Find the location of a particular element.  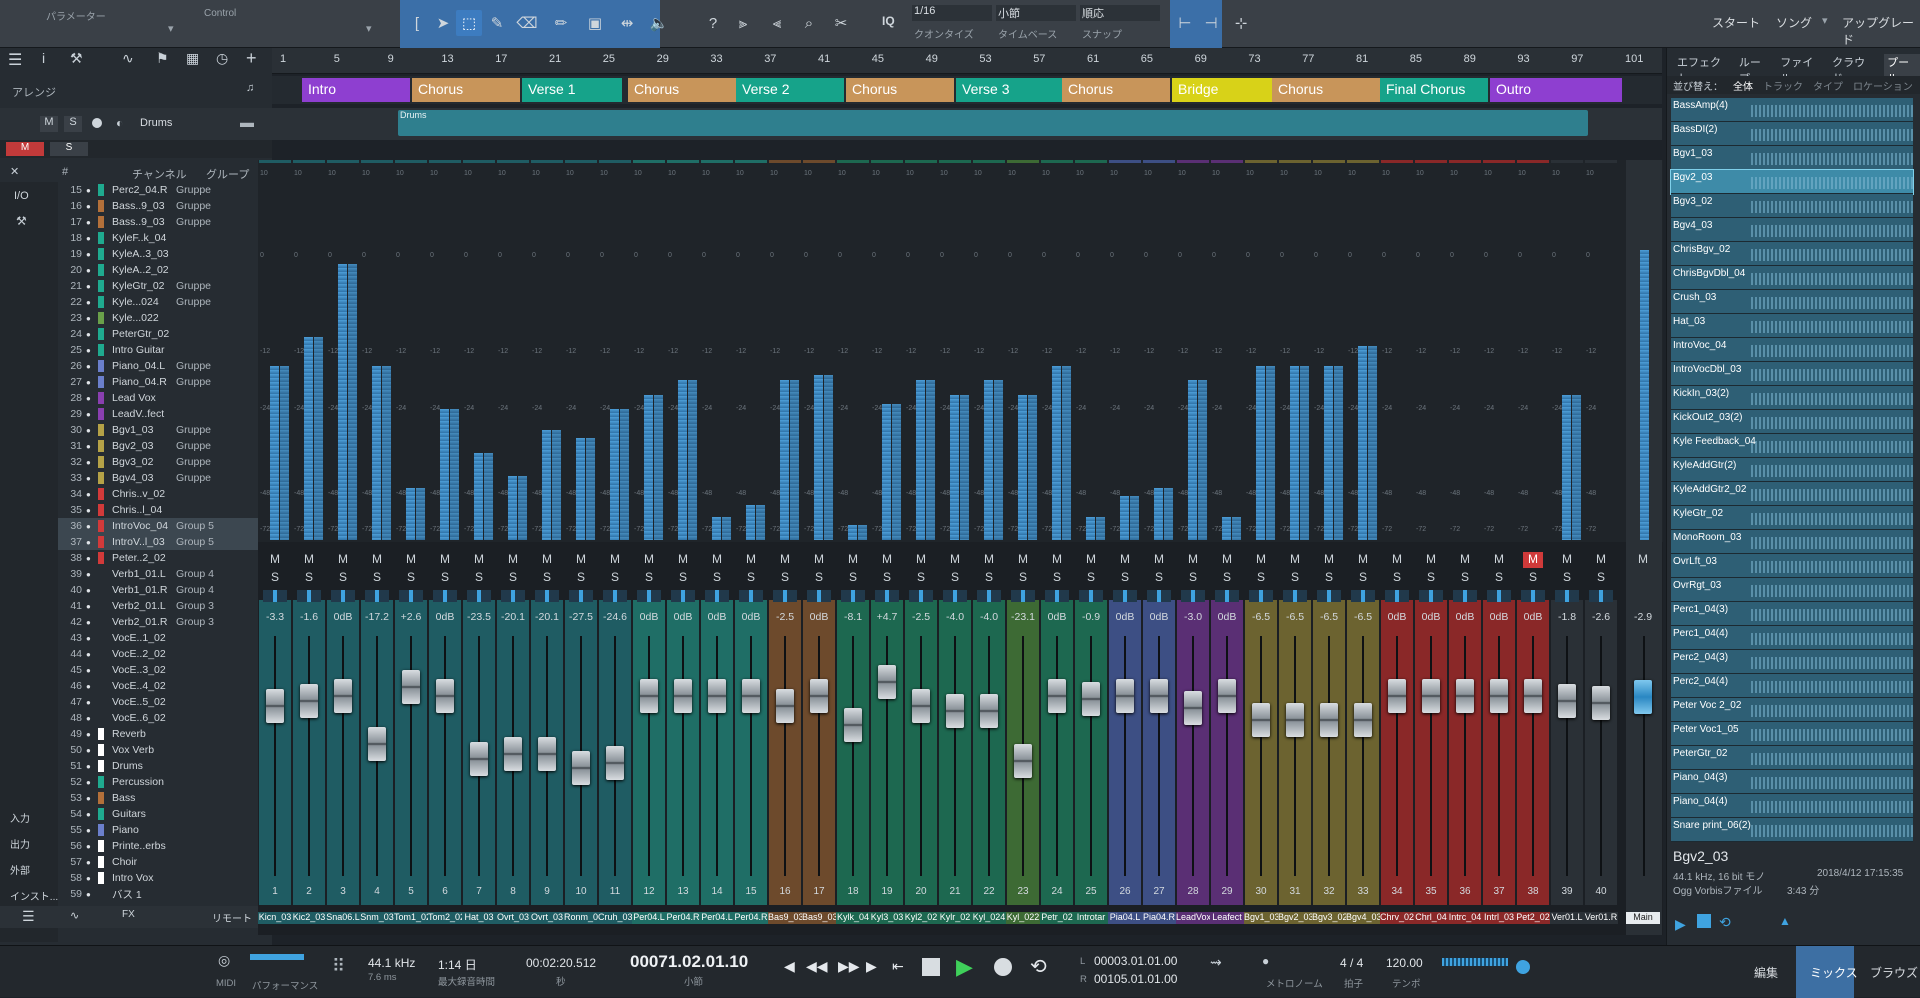

channel-label: Hat_03 is located at coordinates (479, 918).